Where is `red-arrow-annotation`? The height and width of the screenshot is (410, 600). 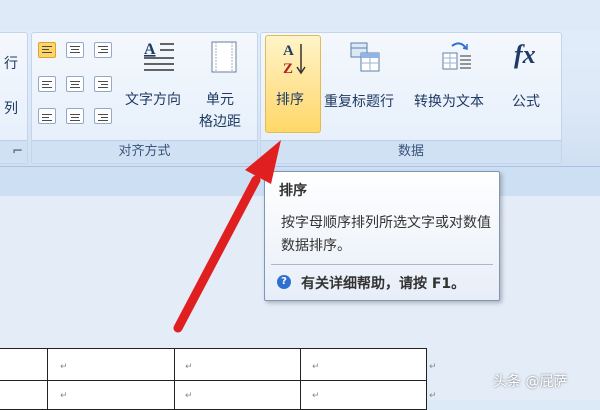 red-arrow-annotation is located at coordinates (227, 236).